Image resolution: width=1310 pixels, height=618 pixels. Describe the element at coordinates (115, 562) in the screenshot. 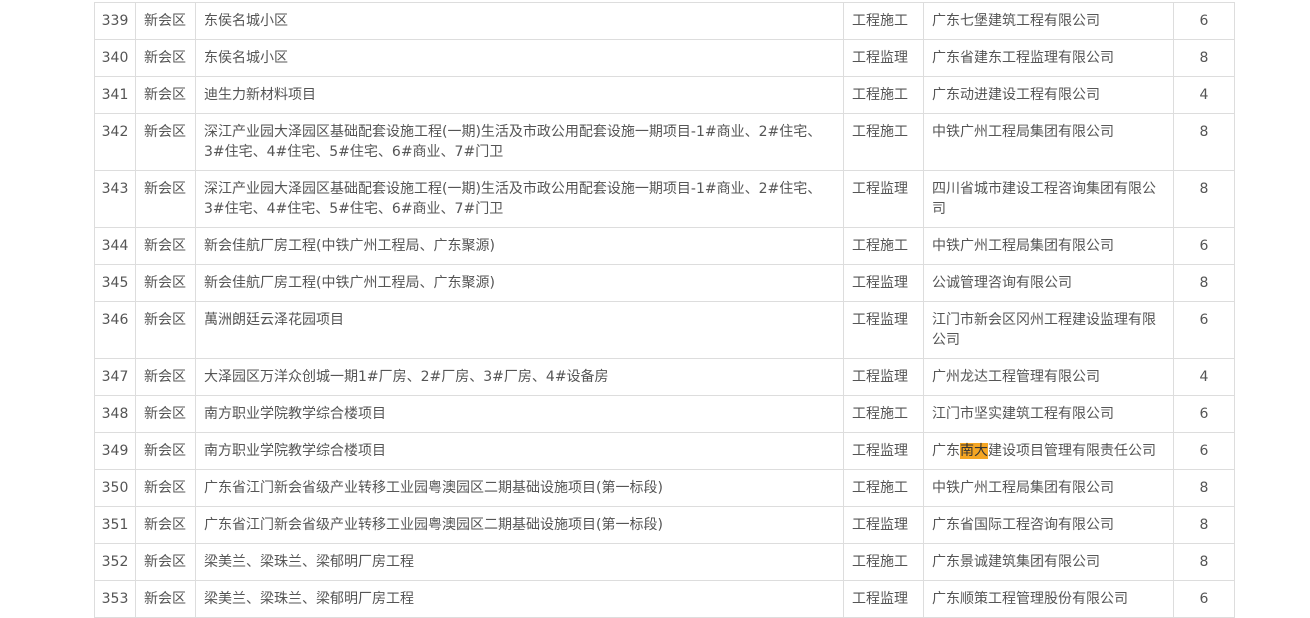

I see `row-number: 352` at that location.